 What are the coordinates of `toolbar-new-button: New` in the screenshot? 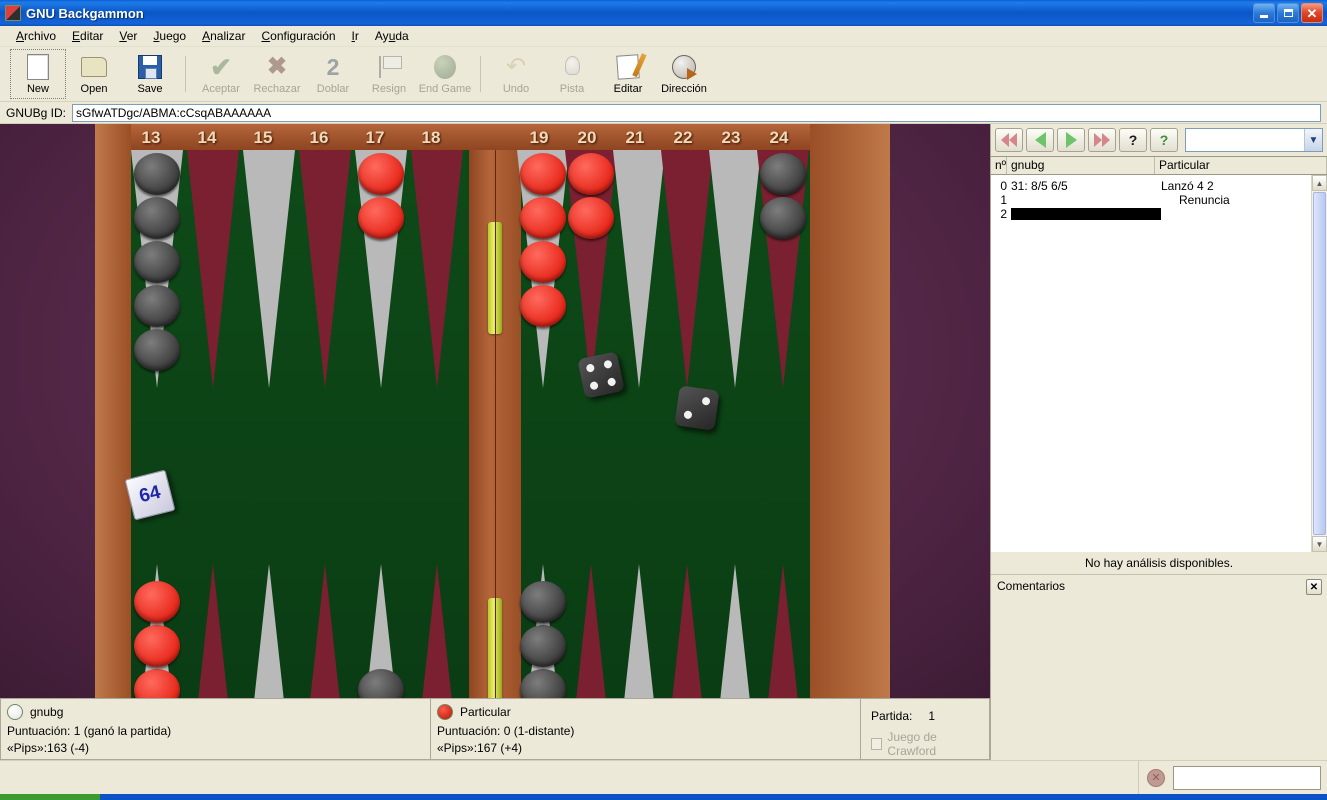 It's located at (38, 74).